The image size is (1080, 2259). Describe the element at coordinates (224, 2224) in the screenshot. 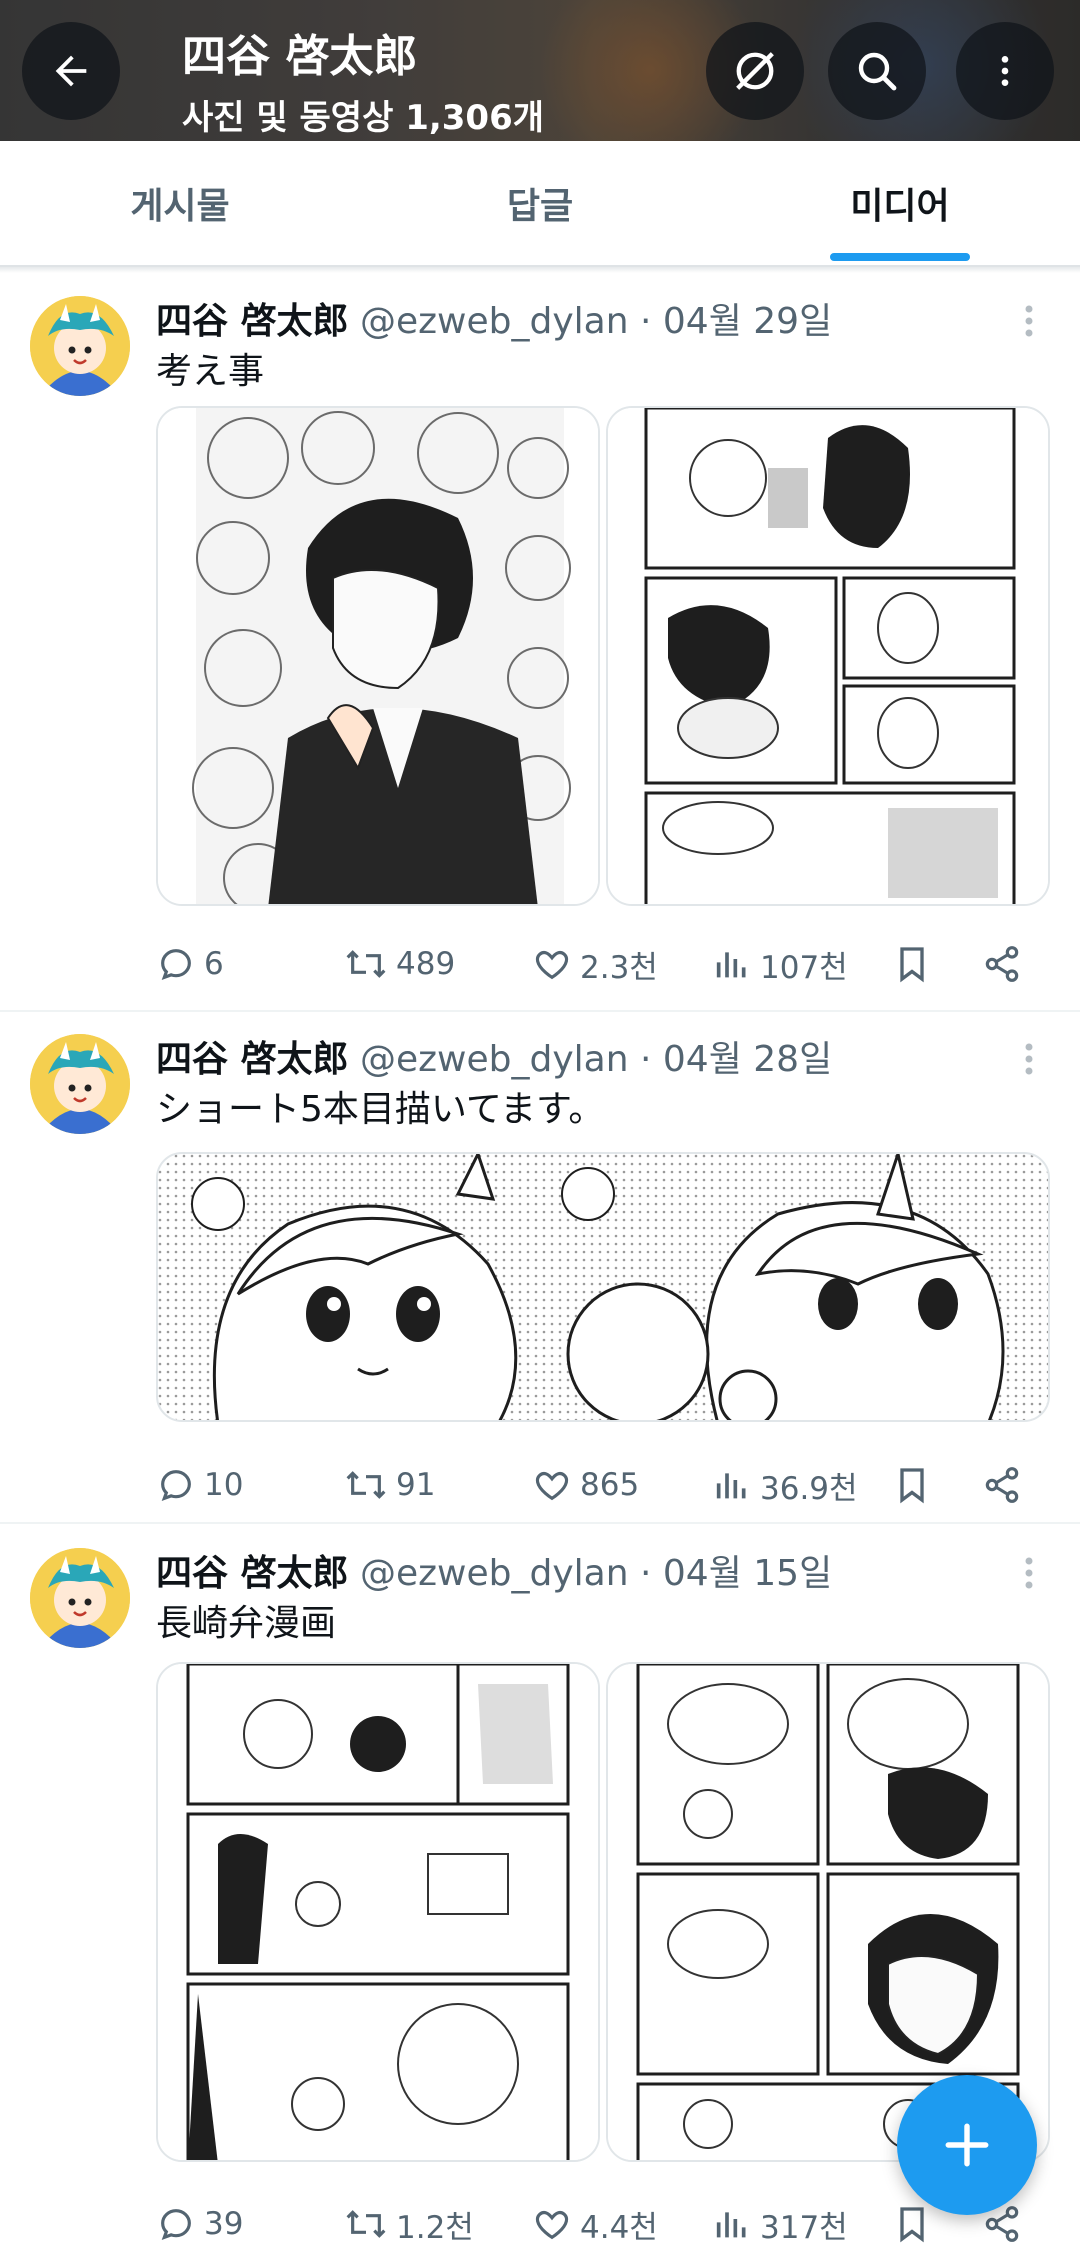

I see `reply-count: 39` at that location.